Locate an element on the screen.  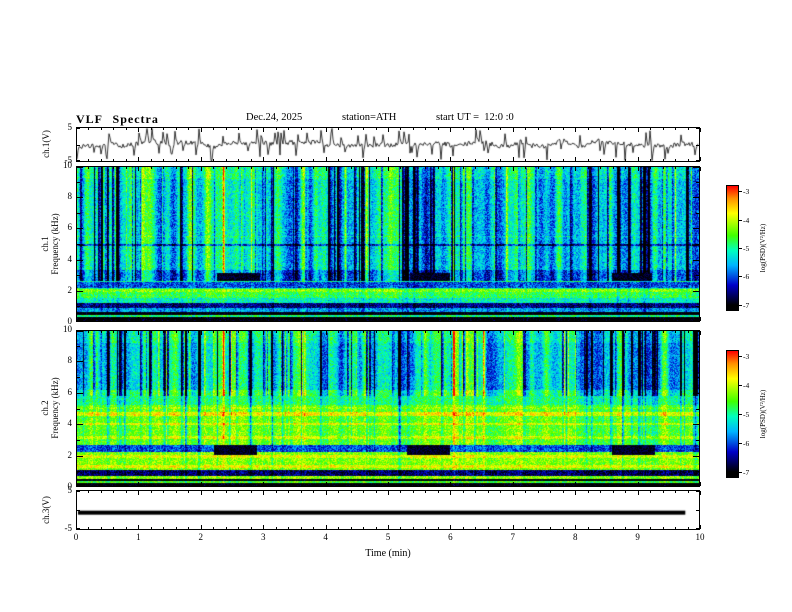
y-tick-label: -5 is located at coordinates (68, 160).